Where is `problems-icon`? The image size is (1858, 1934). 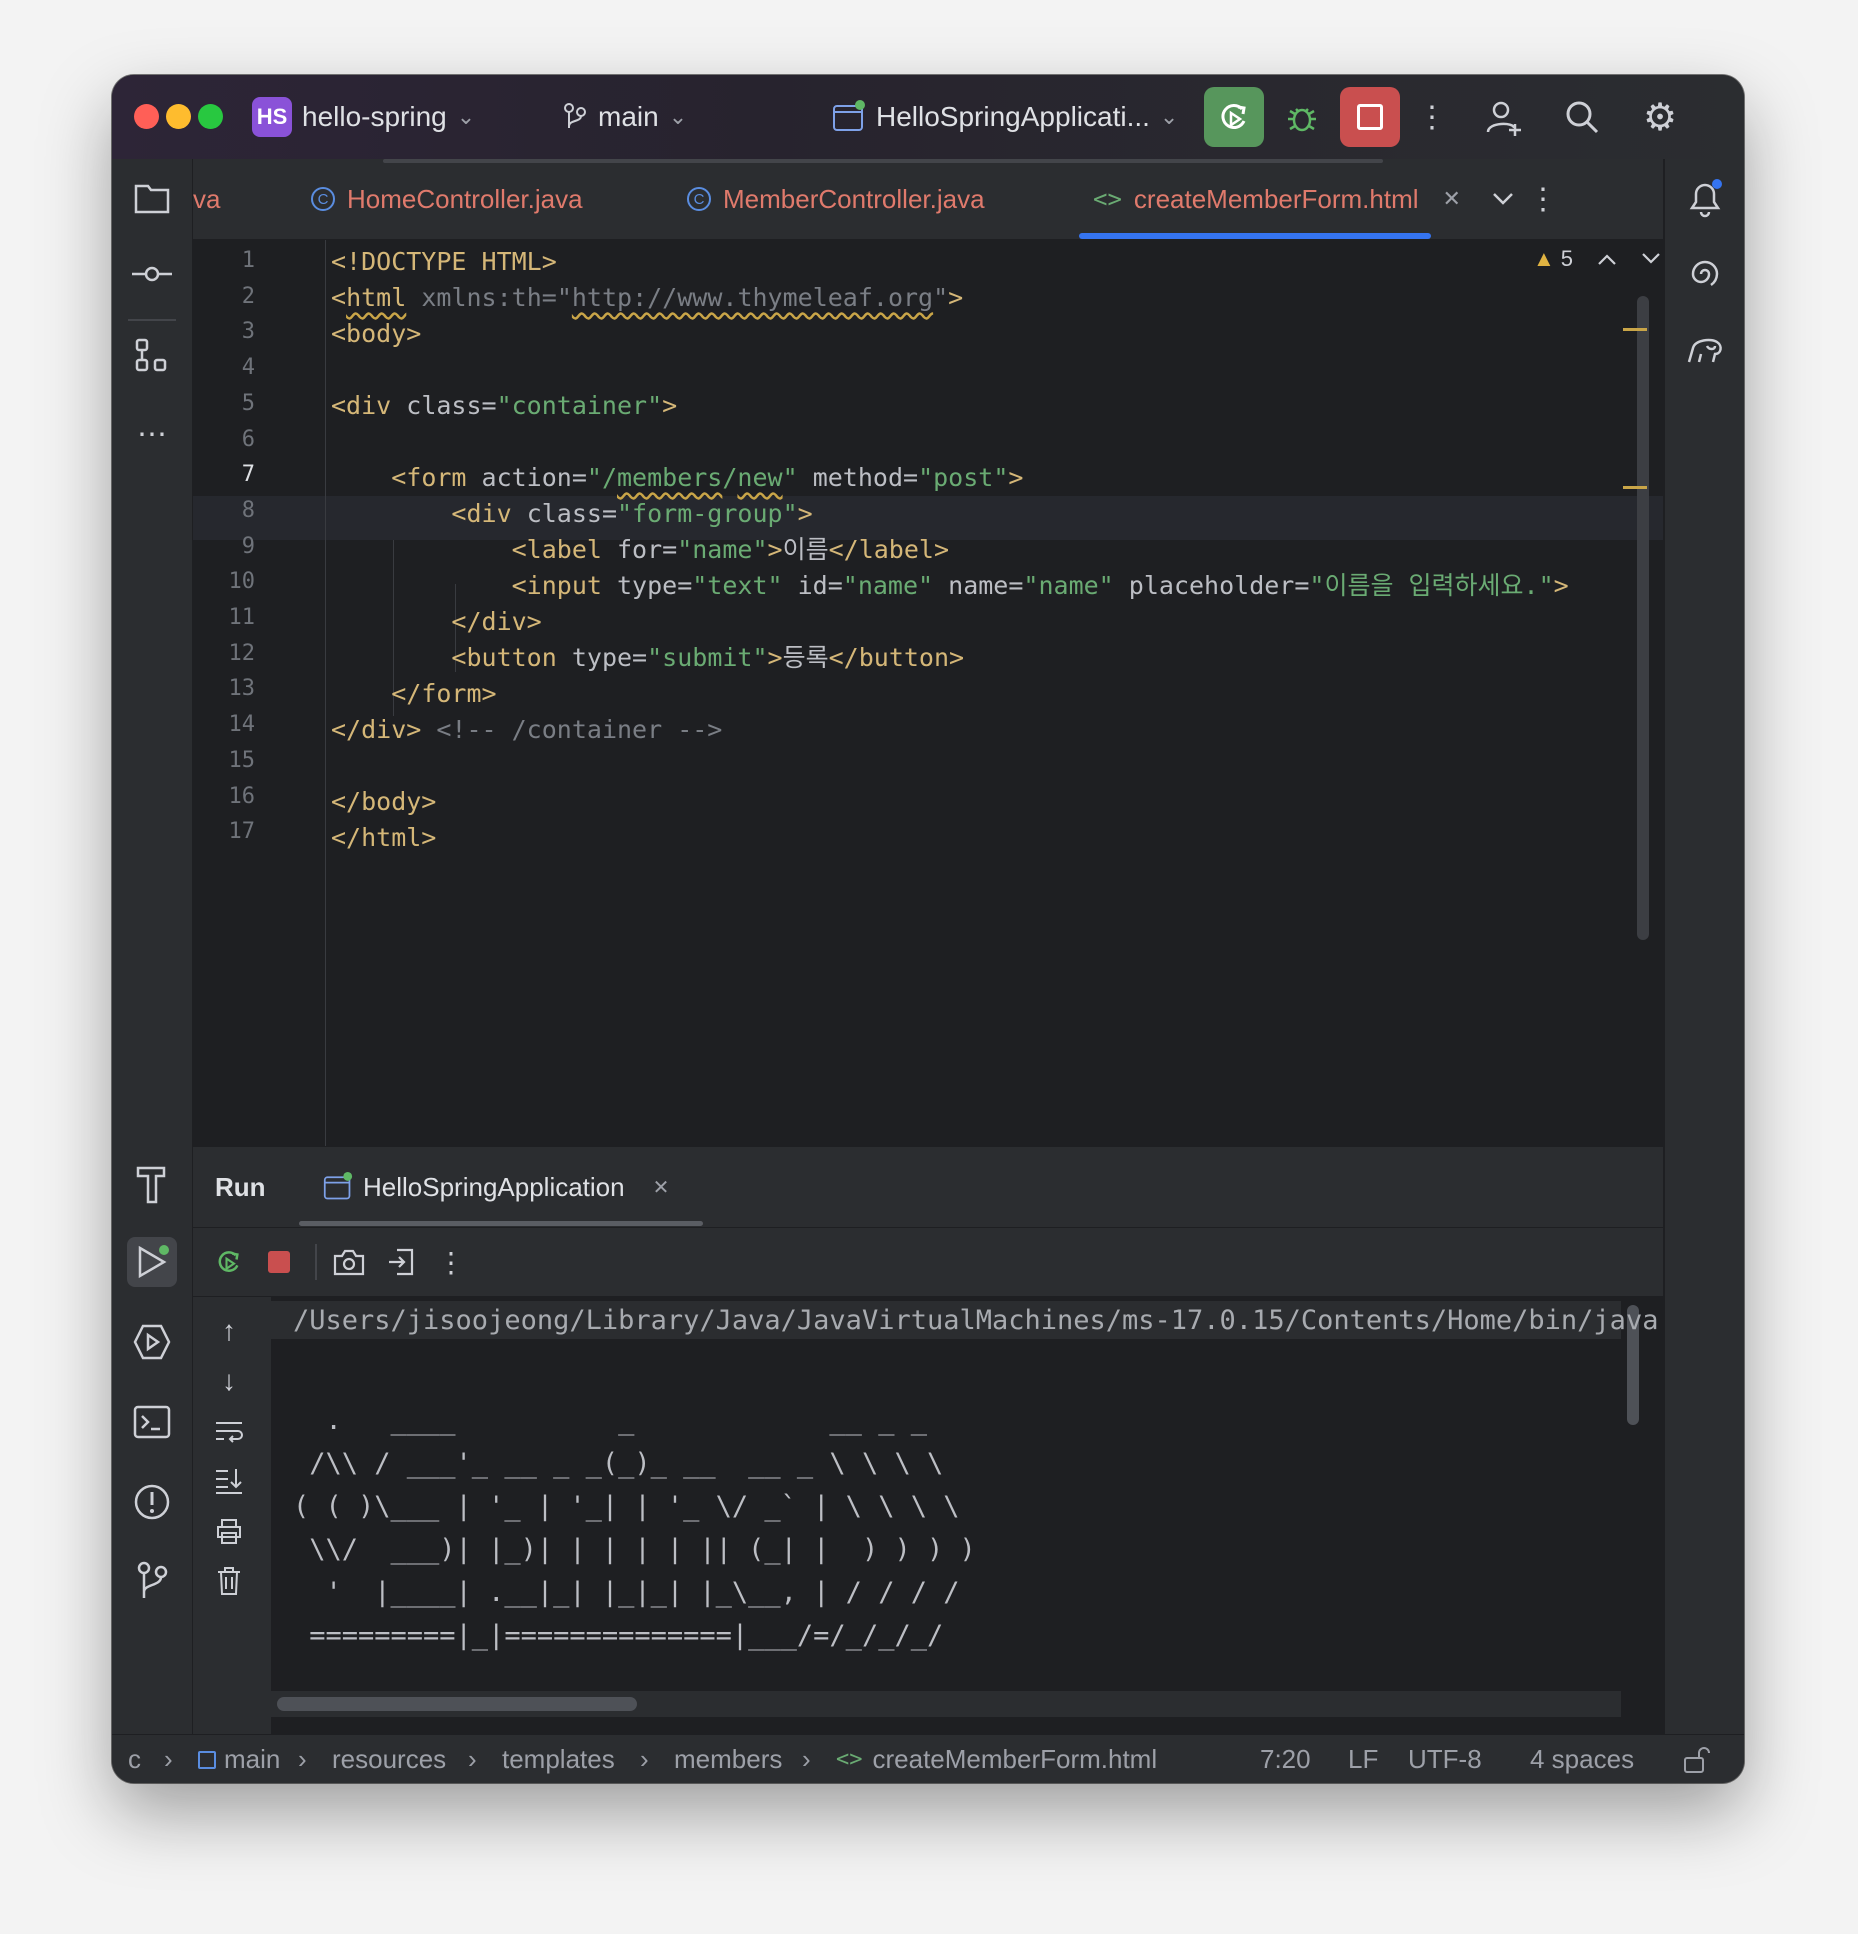
problems-icon is located at coordinates (152, 1502).